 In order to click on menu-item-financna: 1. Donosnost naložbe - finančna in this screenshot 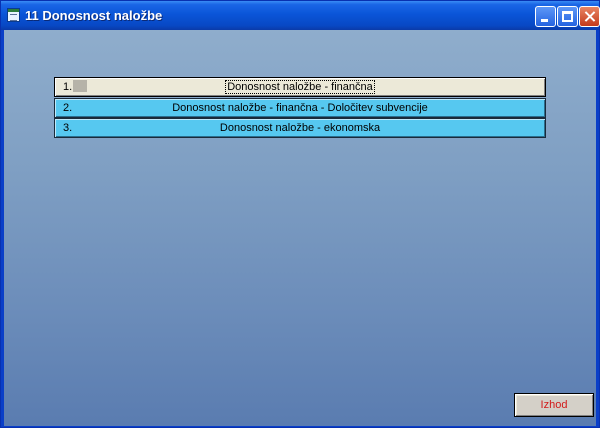, I will do `click(300, 87)`.